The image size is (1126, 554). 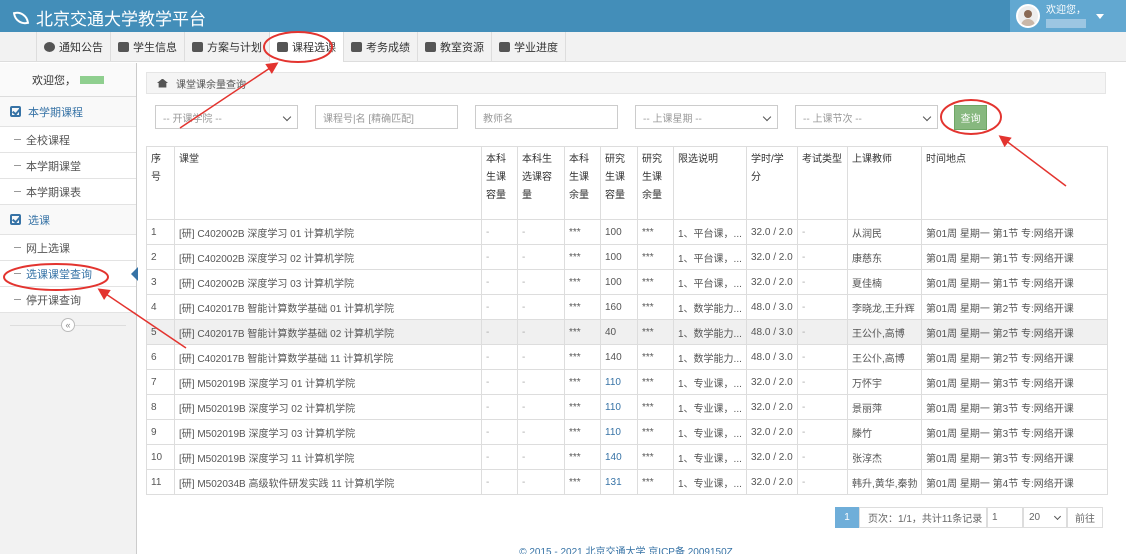 I want to click on page-size-select: 20, so click(x=1045, y=517).